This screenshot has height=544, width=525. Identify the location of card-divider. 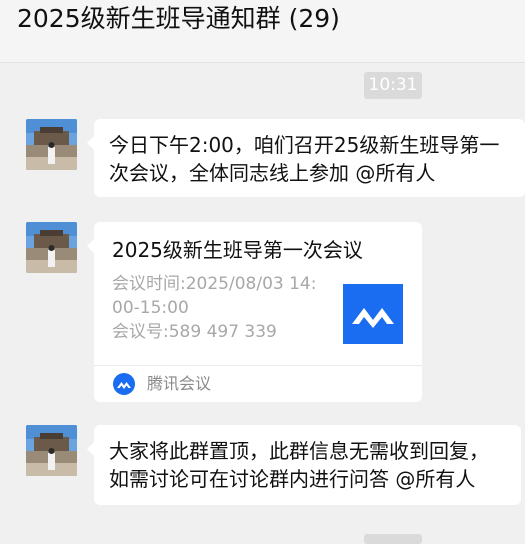
(258, 365).